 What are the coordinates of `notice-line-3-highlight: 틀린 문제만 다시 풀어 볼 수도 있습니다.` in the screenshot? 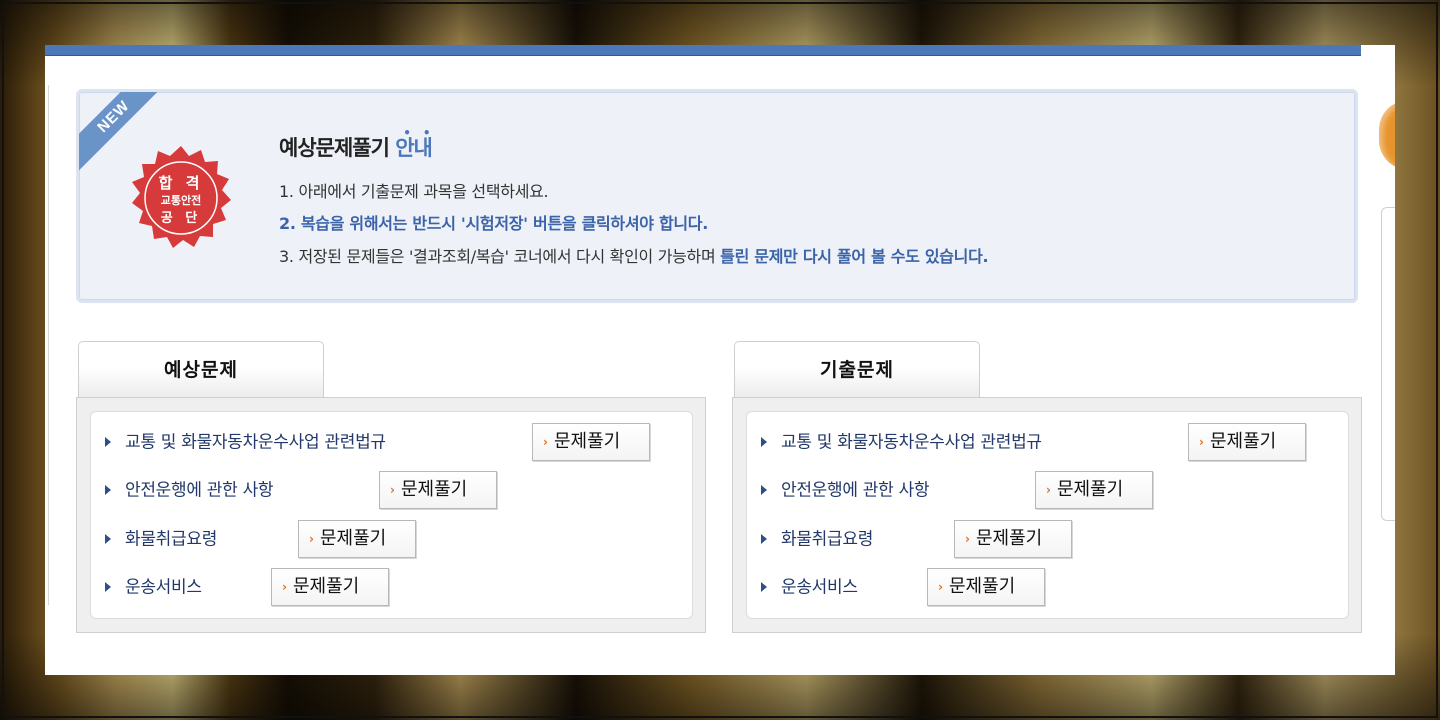 It's located at (854, 256).